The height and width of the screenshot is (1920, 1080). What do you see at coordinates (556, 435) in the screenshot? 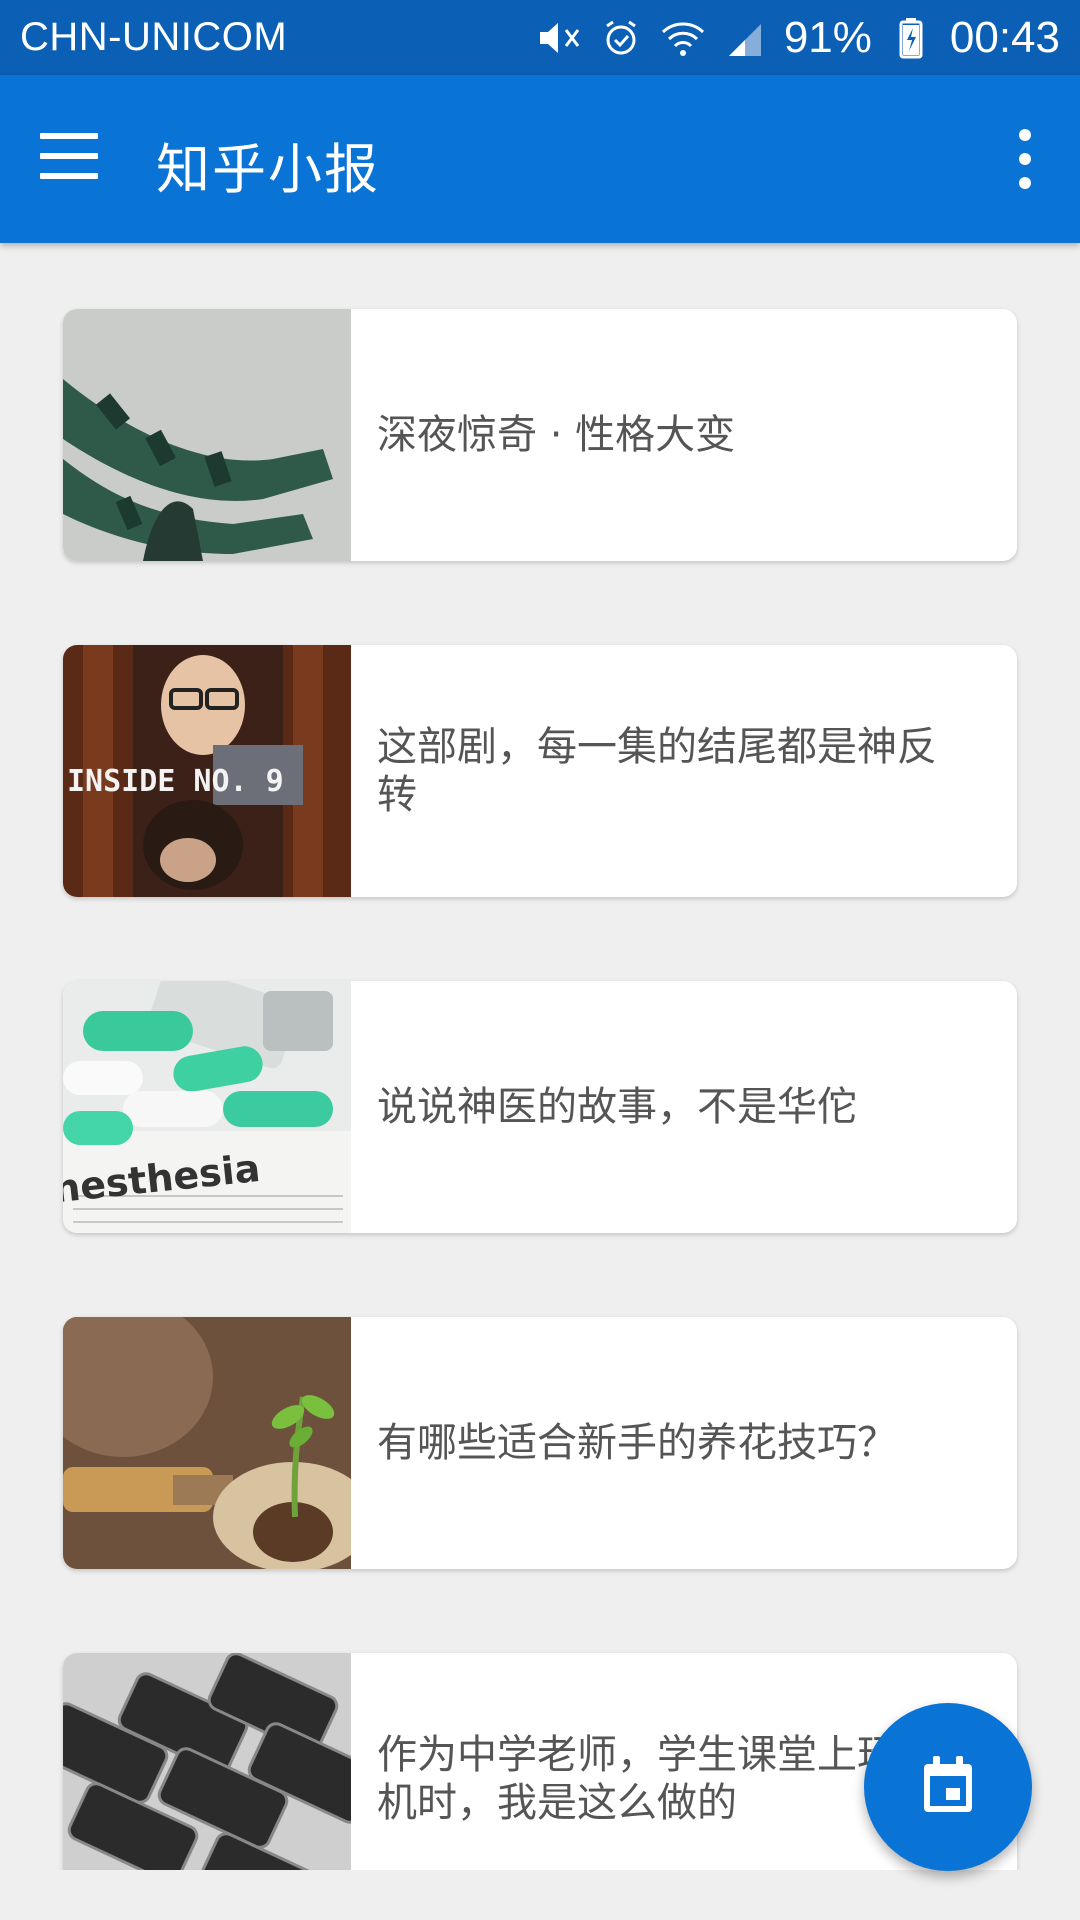
I see `story-title: 深夜惊奇 · 性格大变` at bounding box center [556, 435].